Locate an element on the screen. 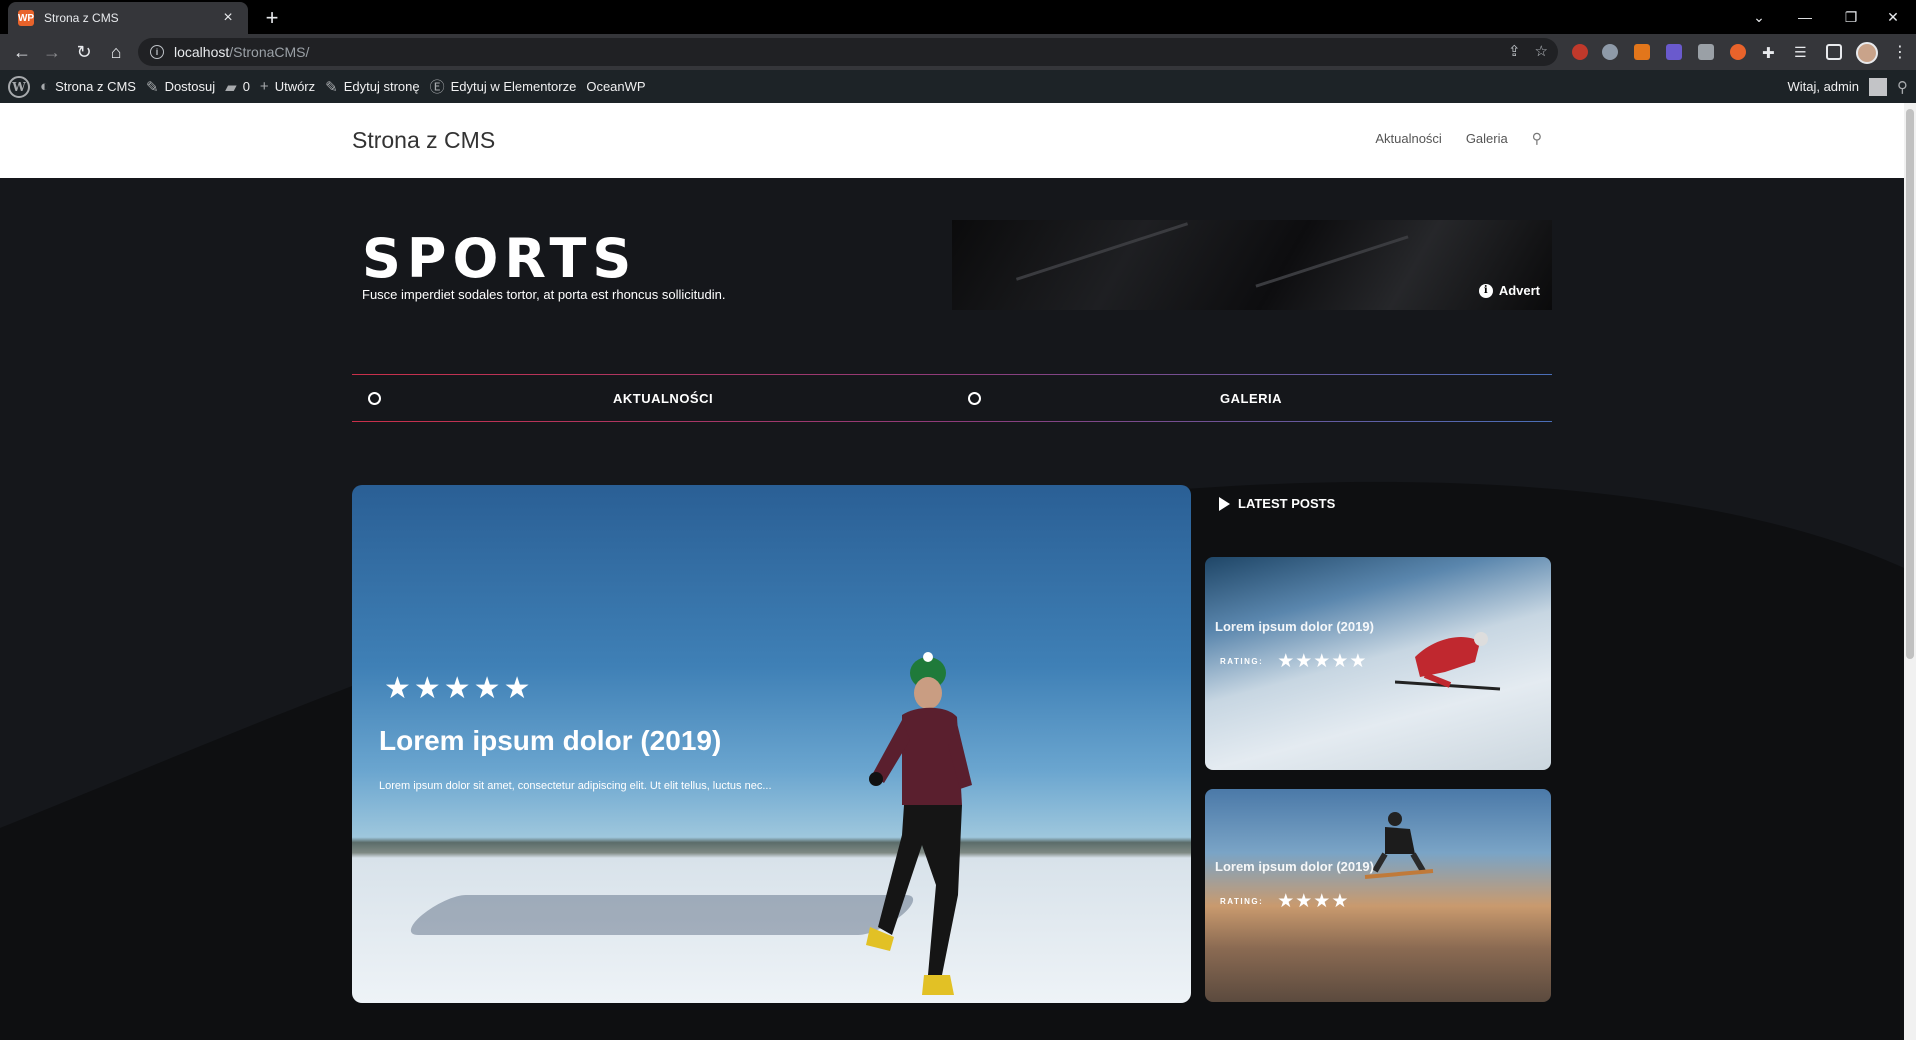 The width and height of the screenshot is (1916, 1040). dashboard-icon: ◐ is located at coordinates (45, 86).